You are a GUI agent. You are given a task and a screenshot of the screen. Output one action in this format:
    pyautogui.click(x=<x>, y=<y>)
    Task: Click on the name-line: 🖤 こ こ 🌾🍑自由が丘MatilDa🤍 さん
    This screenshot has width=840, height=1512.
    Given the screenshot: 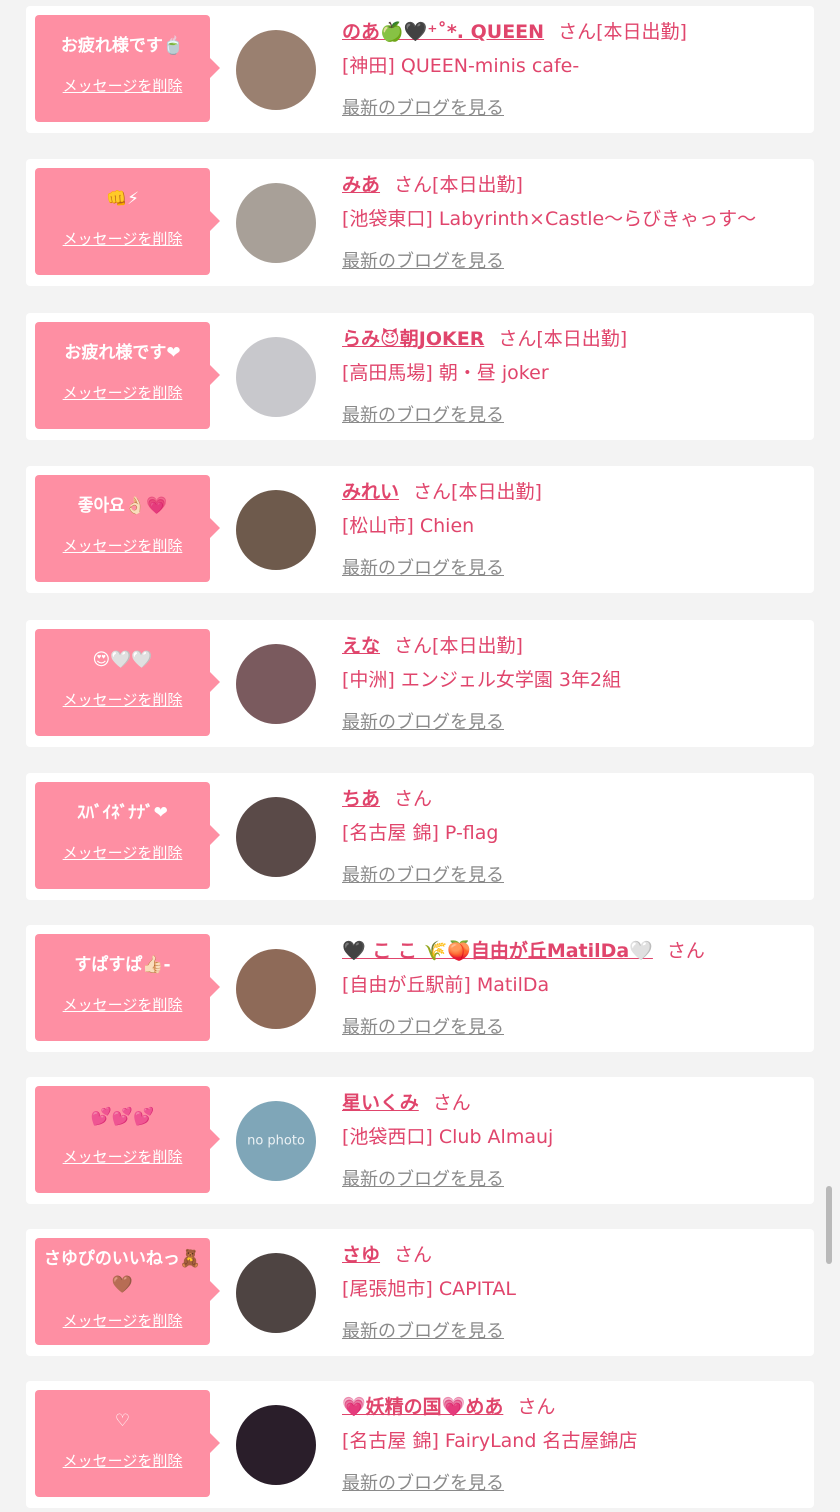 What is the action you would take?
    pyautogui.click(x=572, y=951)
    